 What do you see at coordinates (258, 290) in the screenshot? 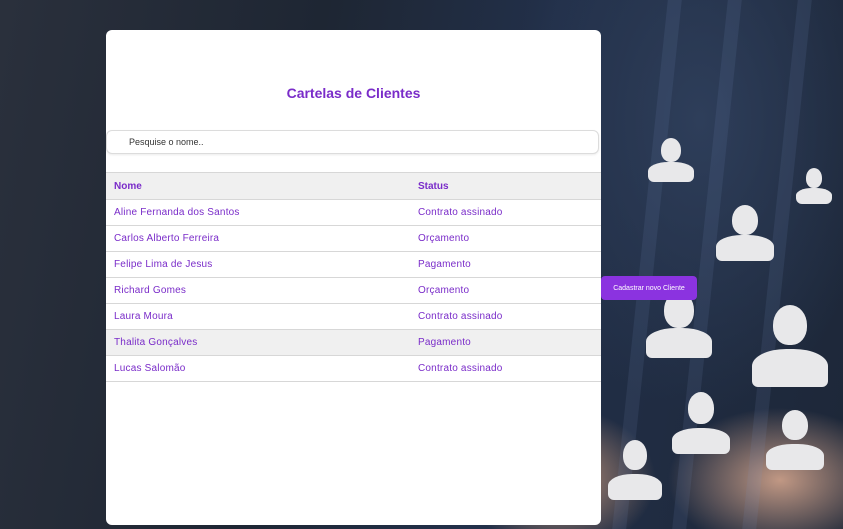
I see `client-name: Richard Gomes` at bounding box center [258, 290].